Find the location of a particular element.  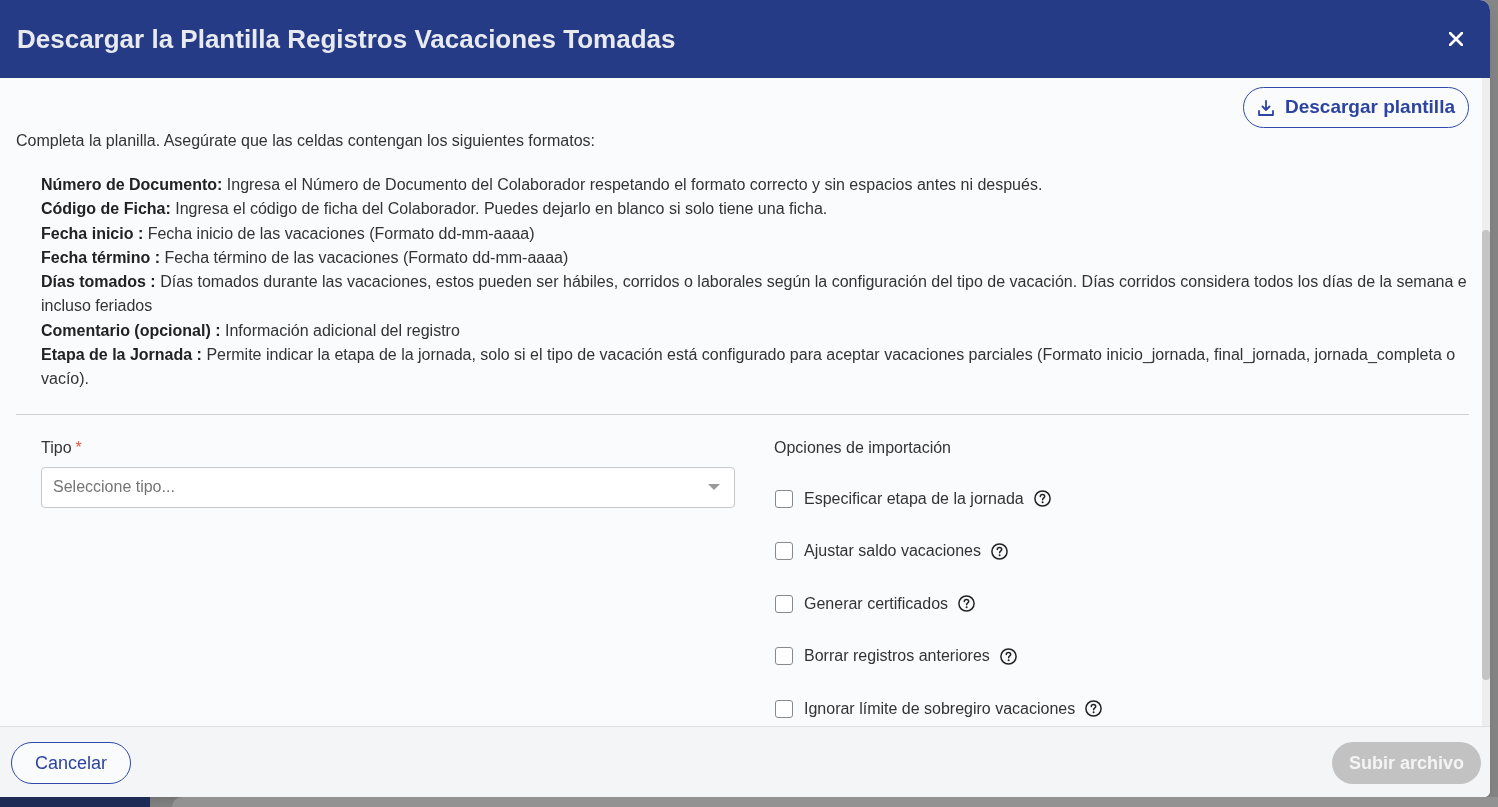

format-description: Código de Ficha: Ingresa el código de ficha del Colaborador. Puedes dejarlo en blanco si solo tiene una ficha. is located at coordinates (435, 209).